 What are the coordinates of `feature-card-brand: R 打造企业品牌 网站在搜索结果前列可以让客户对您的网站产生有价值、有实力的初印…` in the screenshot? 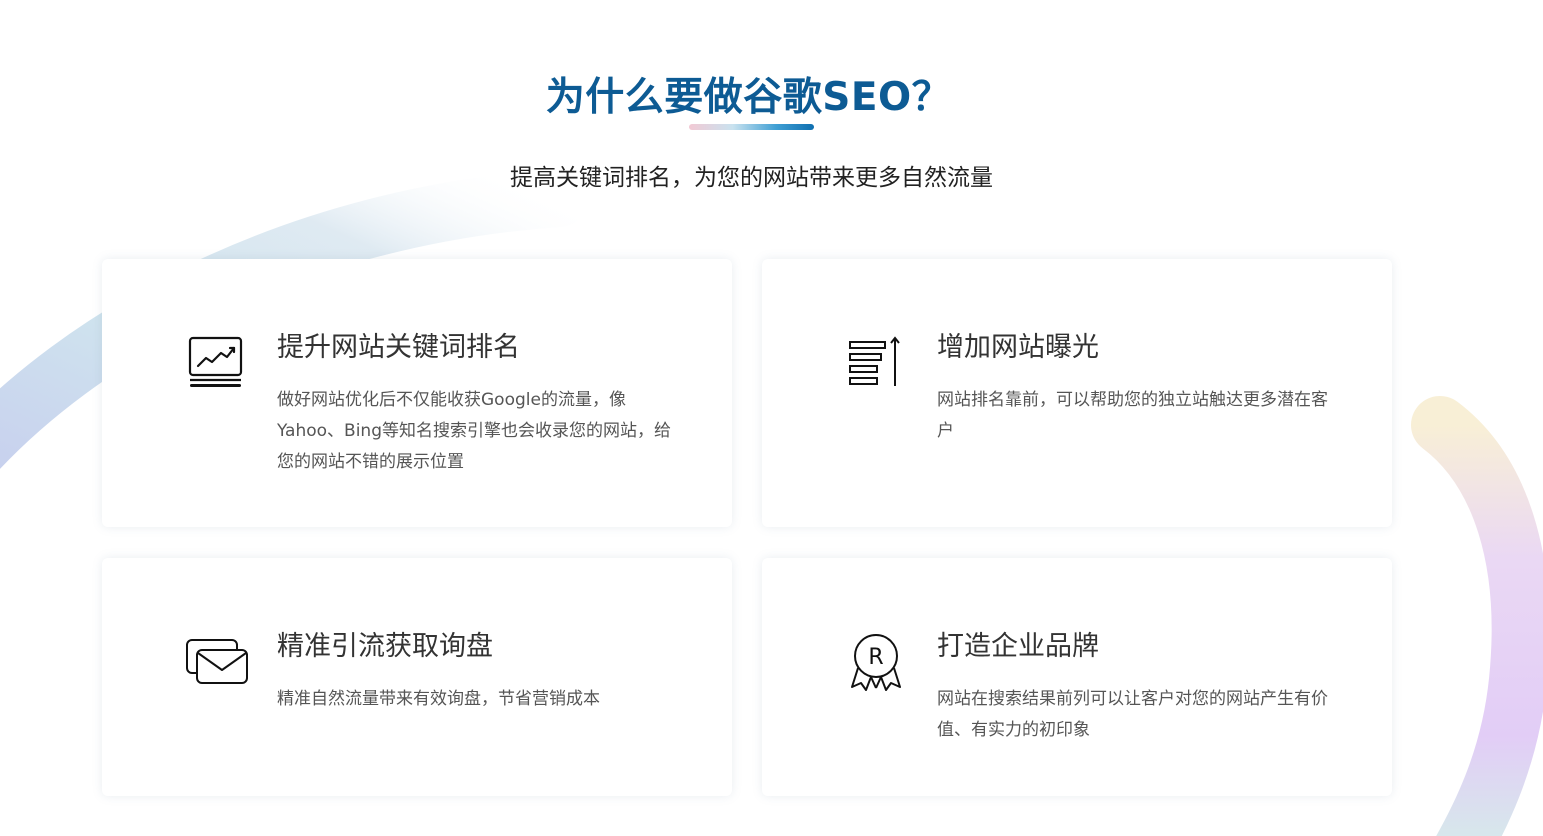 It's located at (1077, 677).